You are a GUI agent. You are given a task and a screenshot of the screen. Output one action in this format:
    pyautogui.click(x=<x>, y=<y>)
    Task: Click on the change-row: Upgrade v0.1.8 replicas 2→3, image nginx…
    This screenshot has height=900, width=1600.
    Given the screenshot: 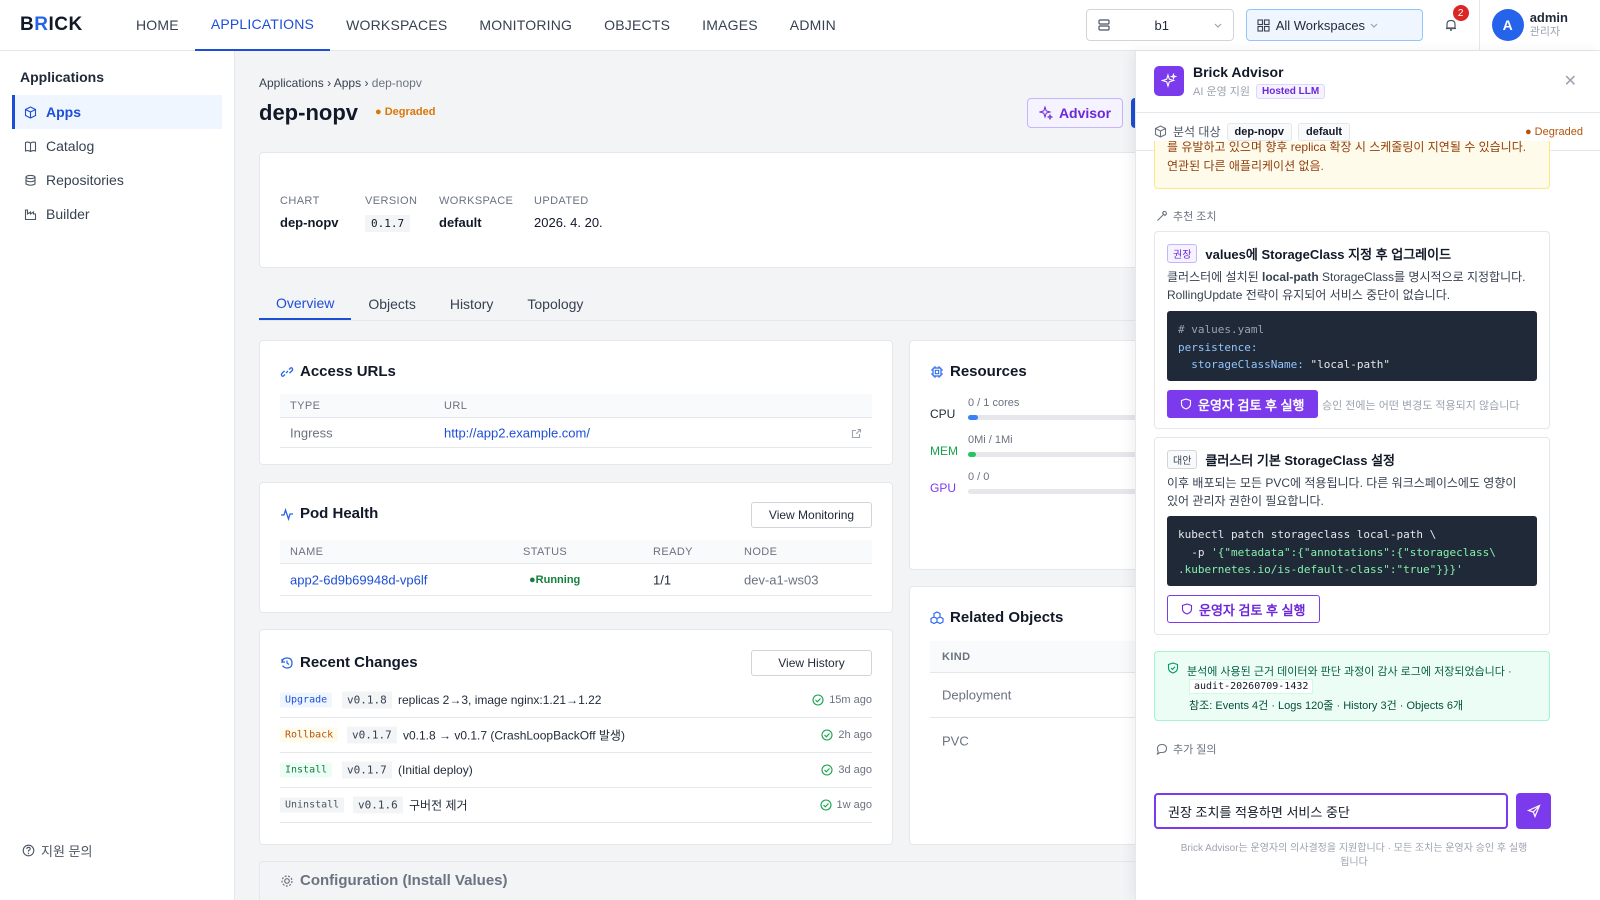 What is the action you would take?
    pyautogui.click(x=576, y=700)
    